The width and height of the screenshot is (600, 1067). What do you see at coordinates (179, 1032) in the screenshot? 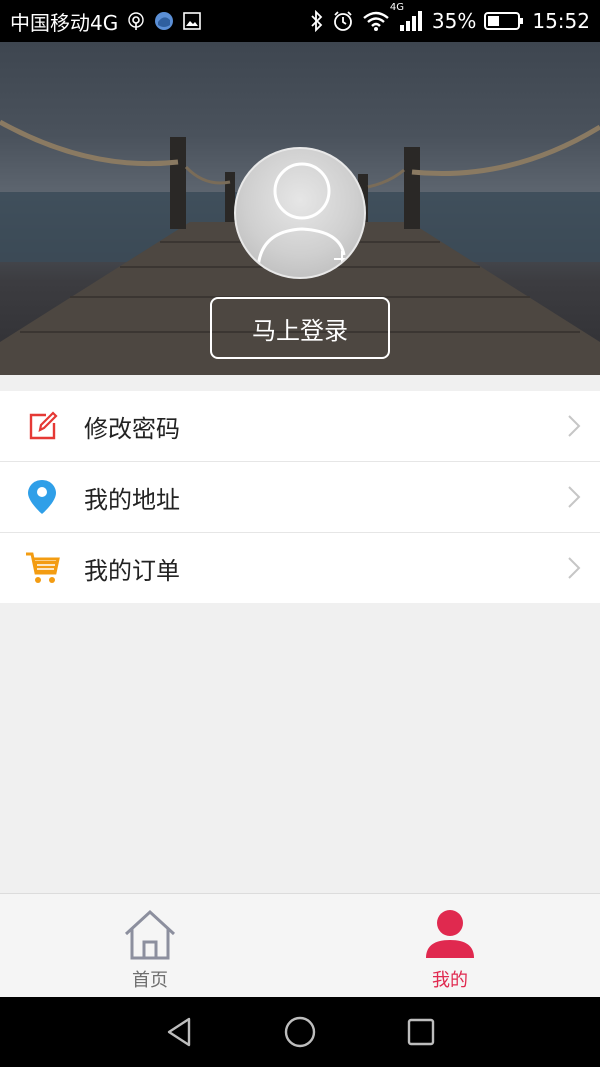
I see `back-icon` at bounding box center [179, 1032].